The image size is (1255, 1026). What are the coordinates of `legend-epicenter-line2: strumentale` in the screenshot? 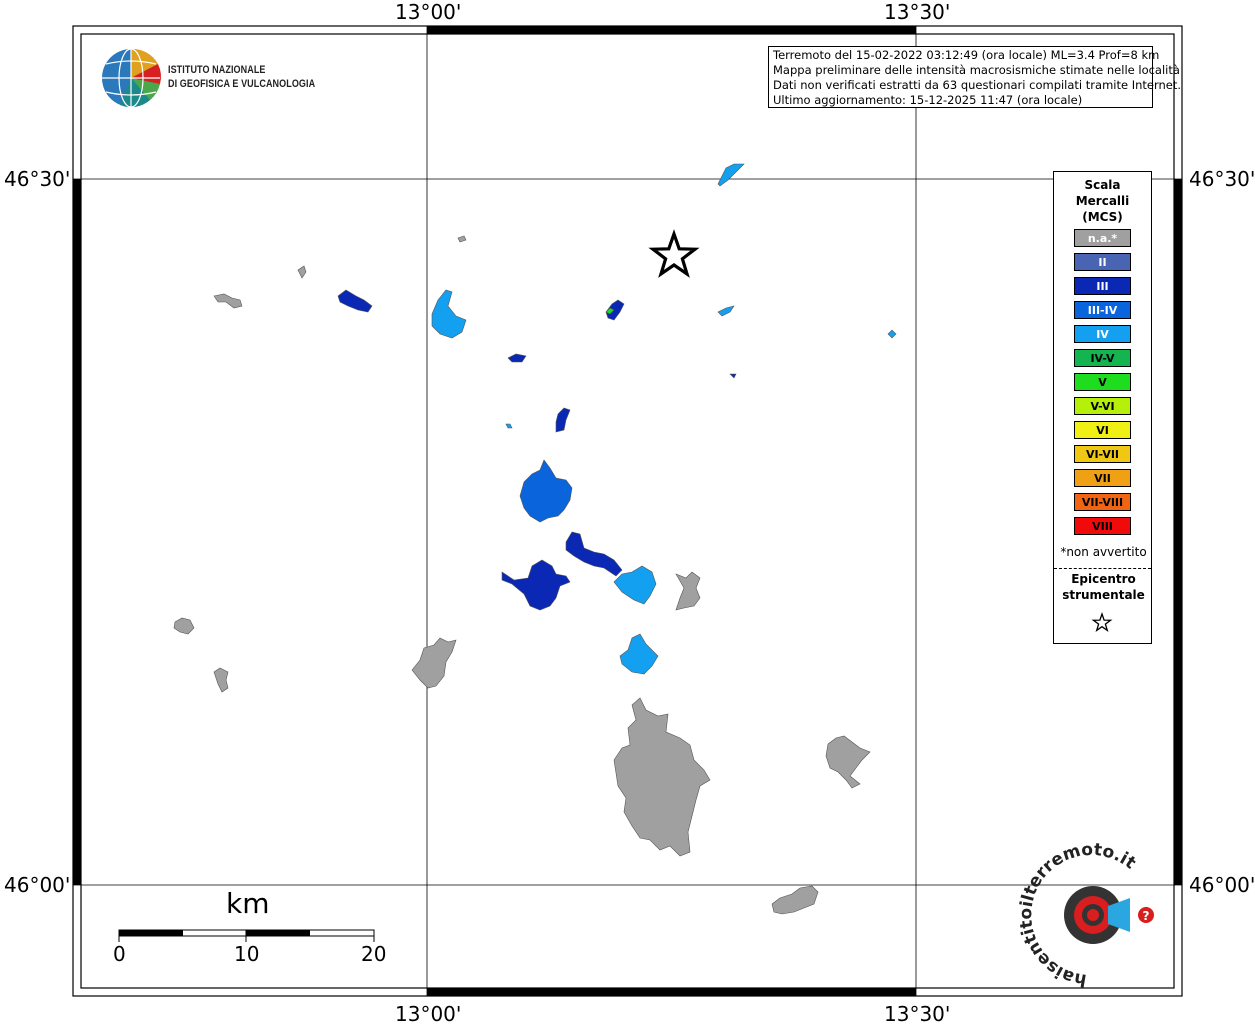 It's located at (1103, 595).